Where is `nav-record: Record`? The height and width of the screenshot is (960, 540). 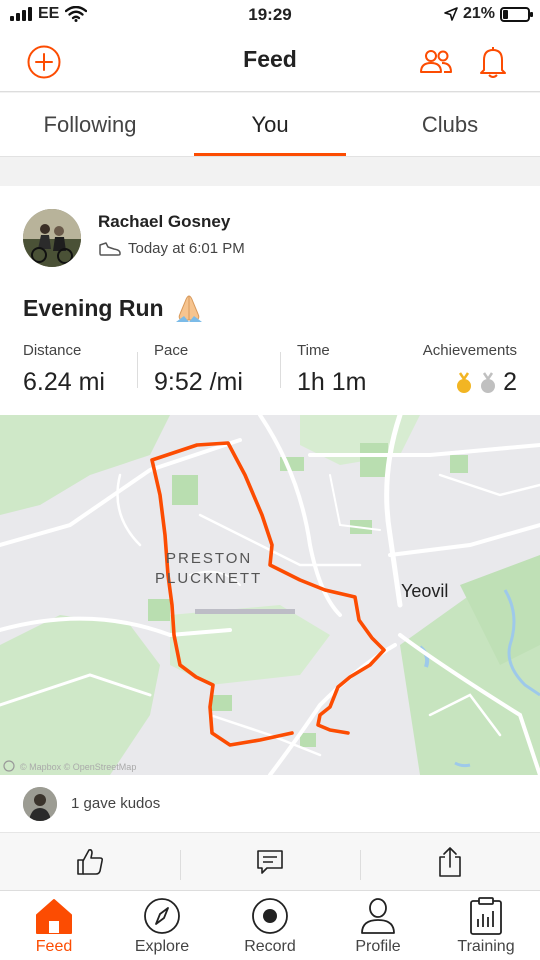
nav-record: Record is located at coordinates (270, 925).